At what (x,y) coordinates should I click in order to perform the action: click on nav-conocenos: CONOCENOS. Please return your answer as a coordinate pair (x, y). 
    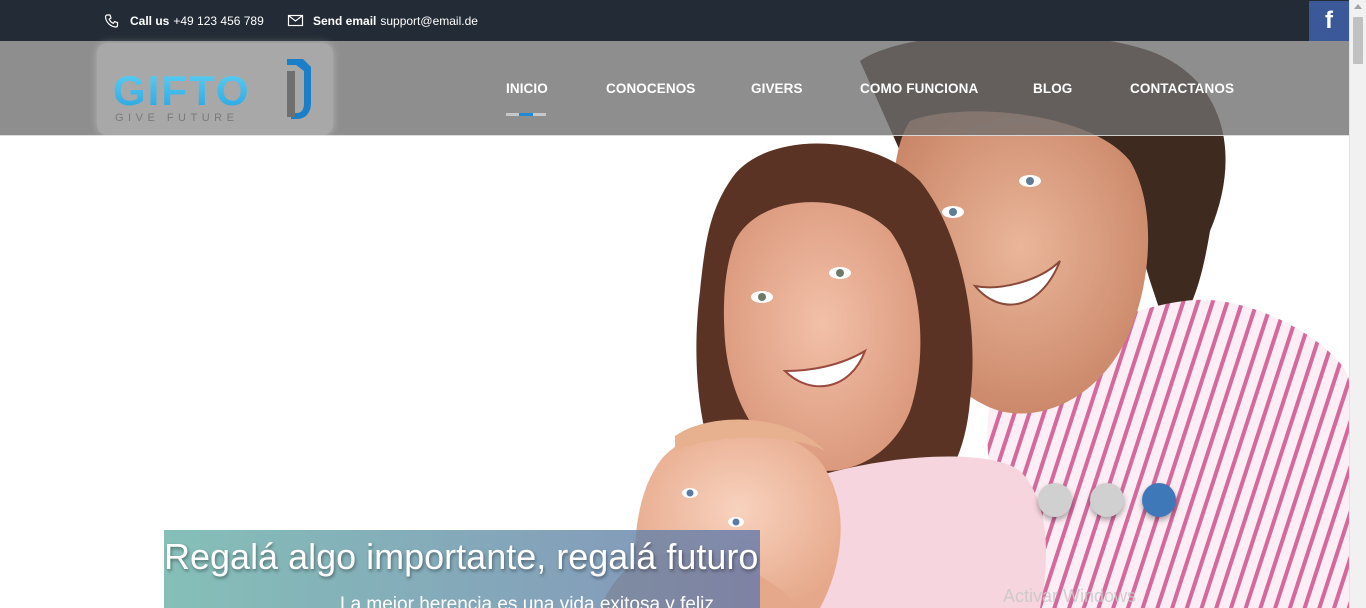
    Looking at the image, I should click on (650, 88).